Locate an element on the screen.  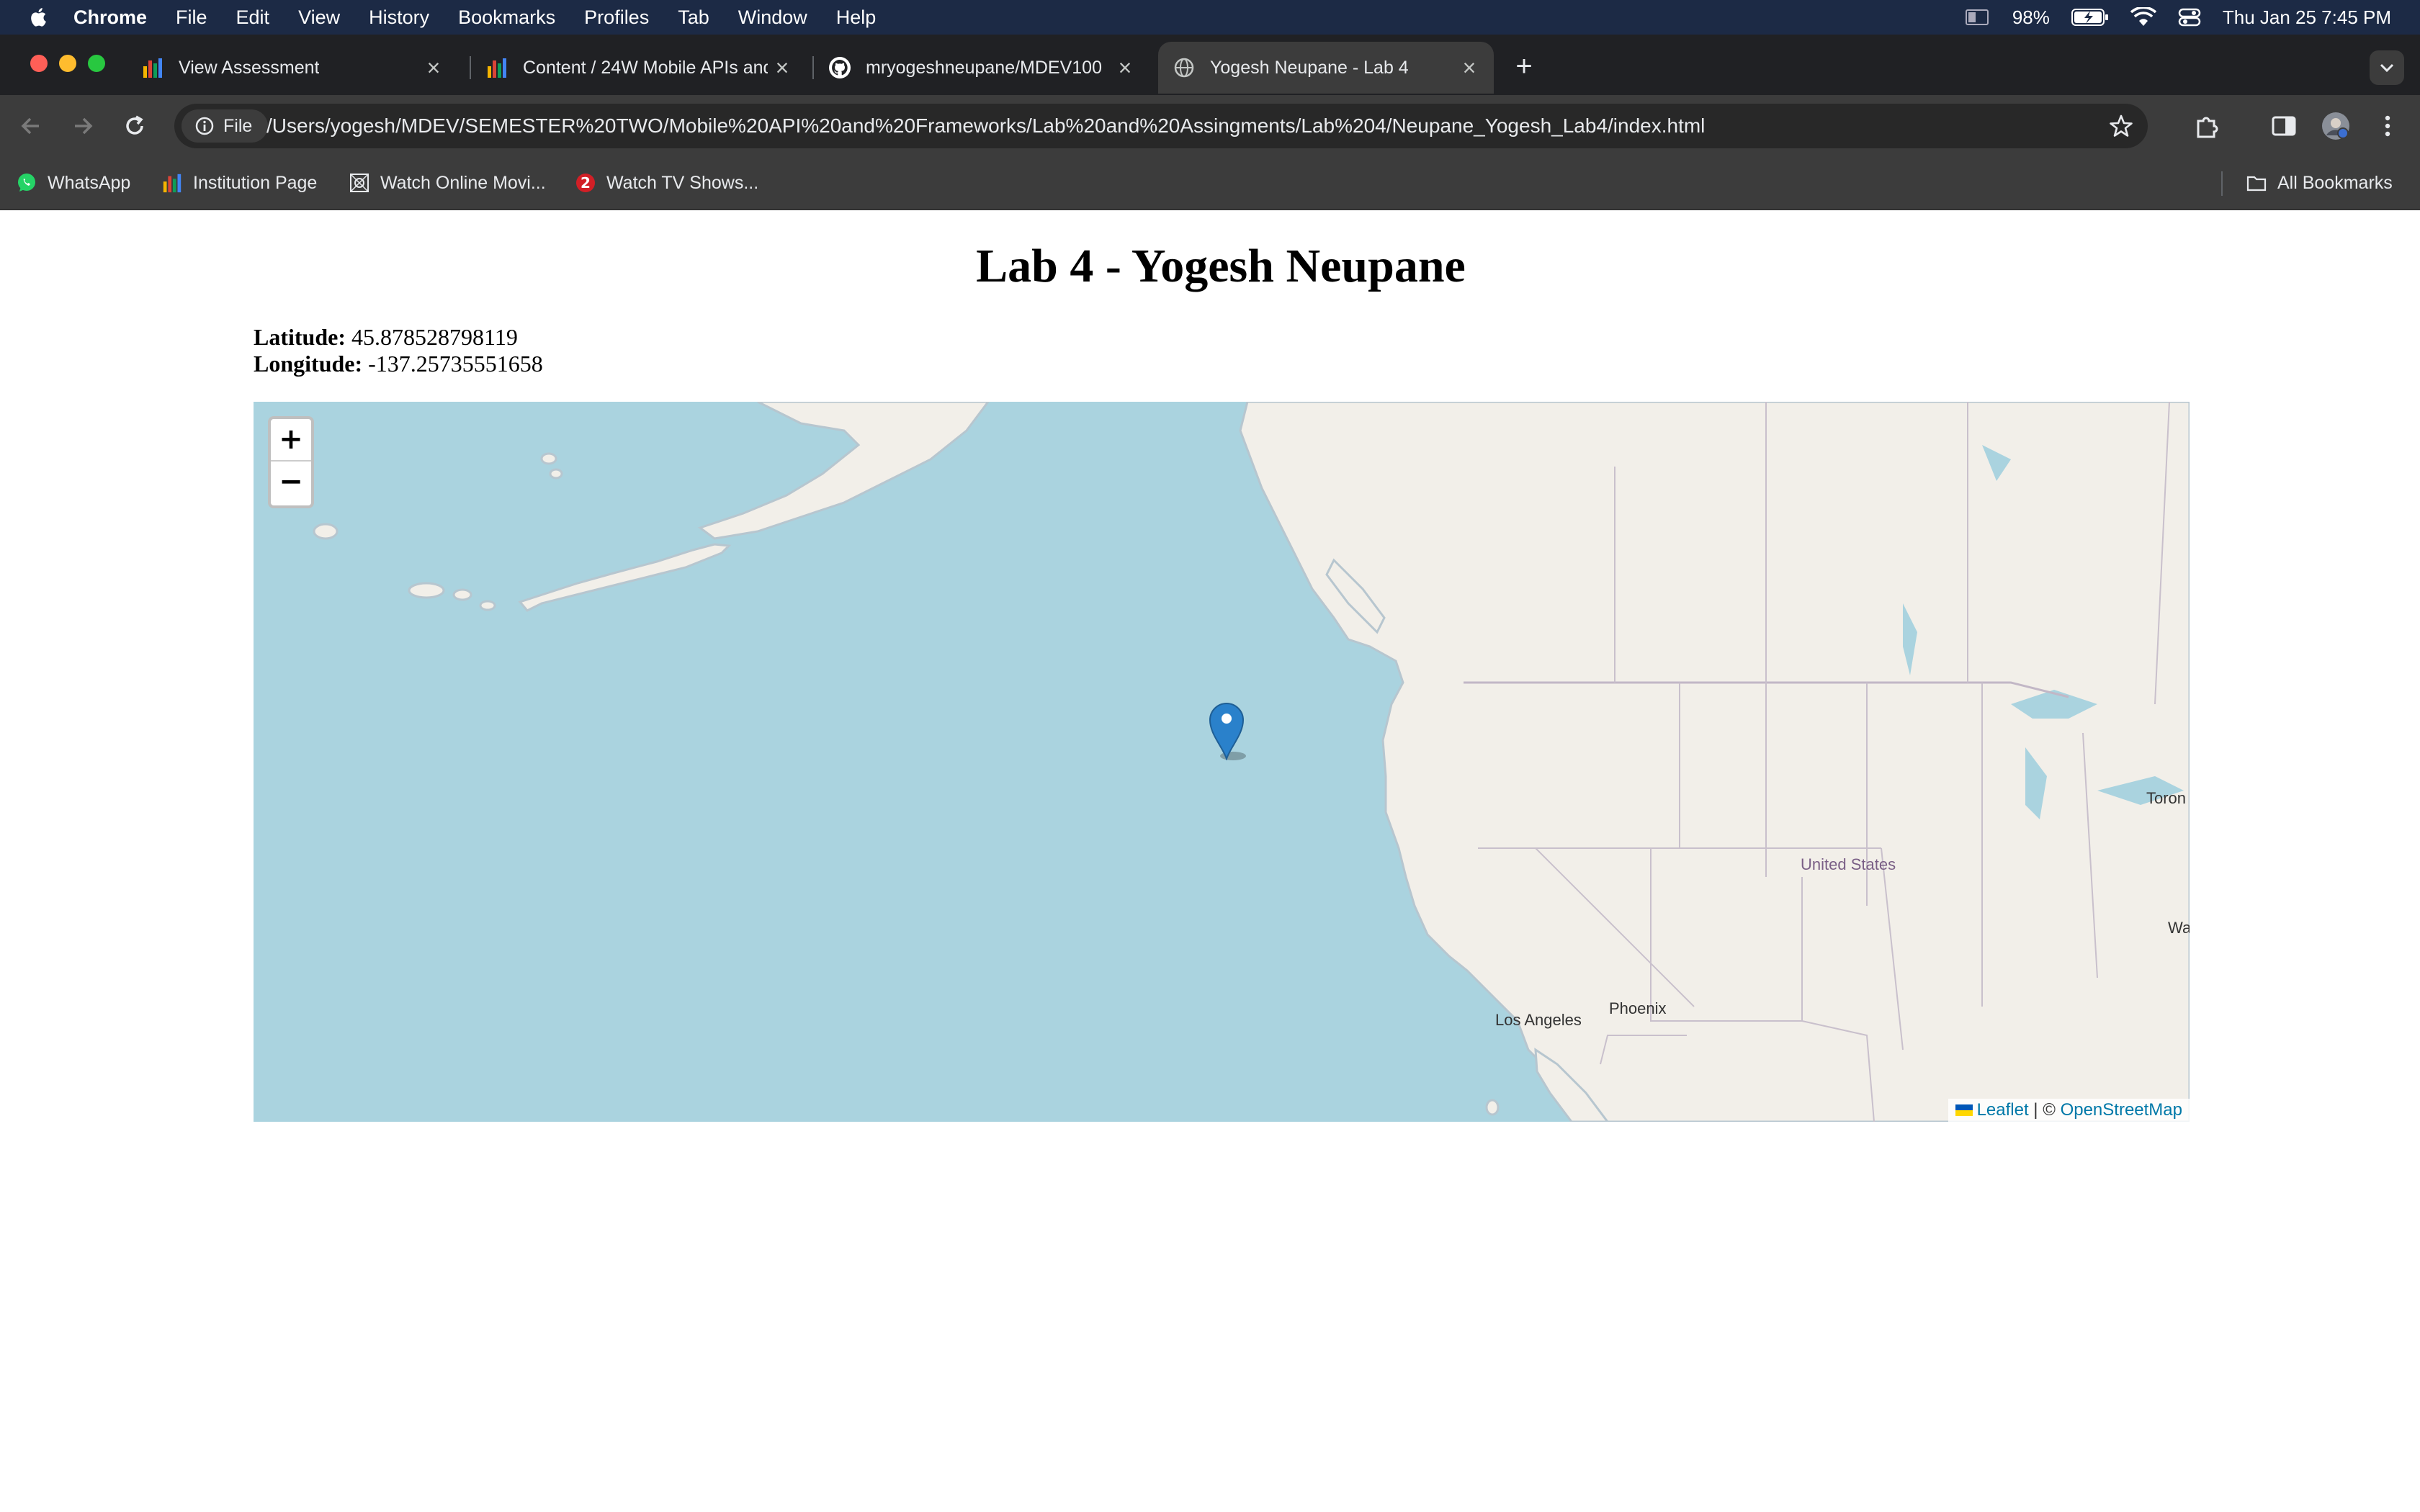
menubar-status-area: 98% Thu Jan 25 7:45 PM is located at coordinates (2178, 17).